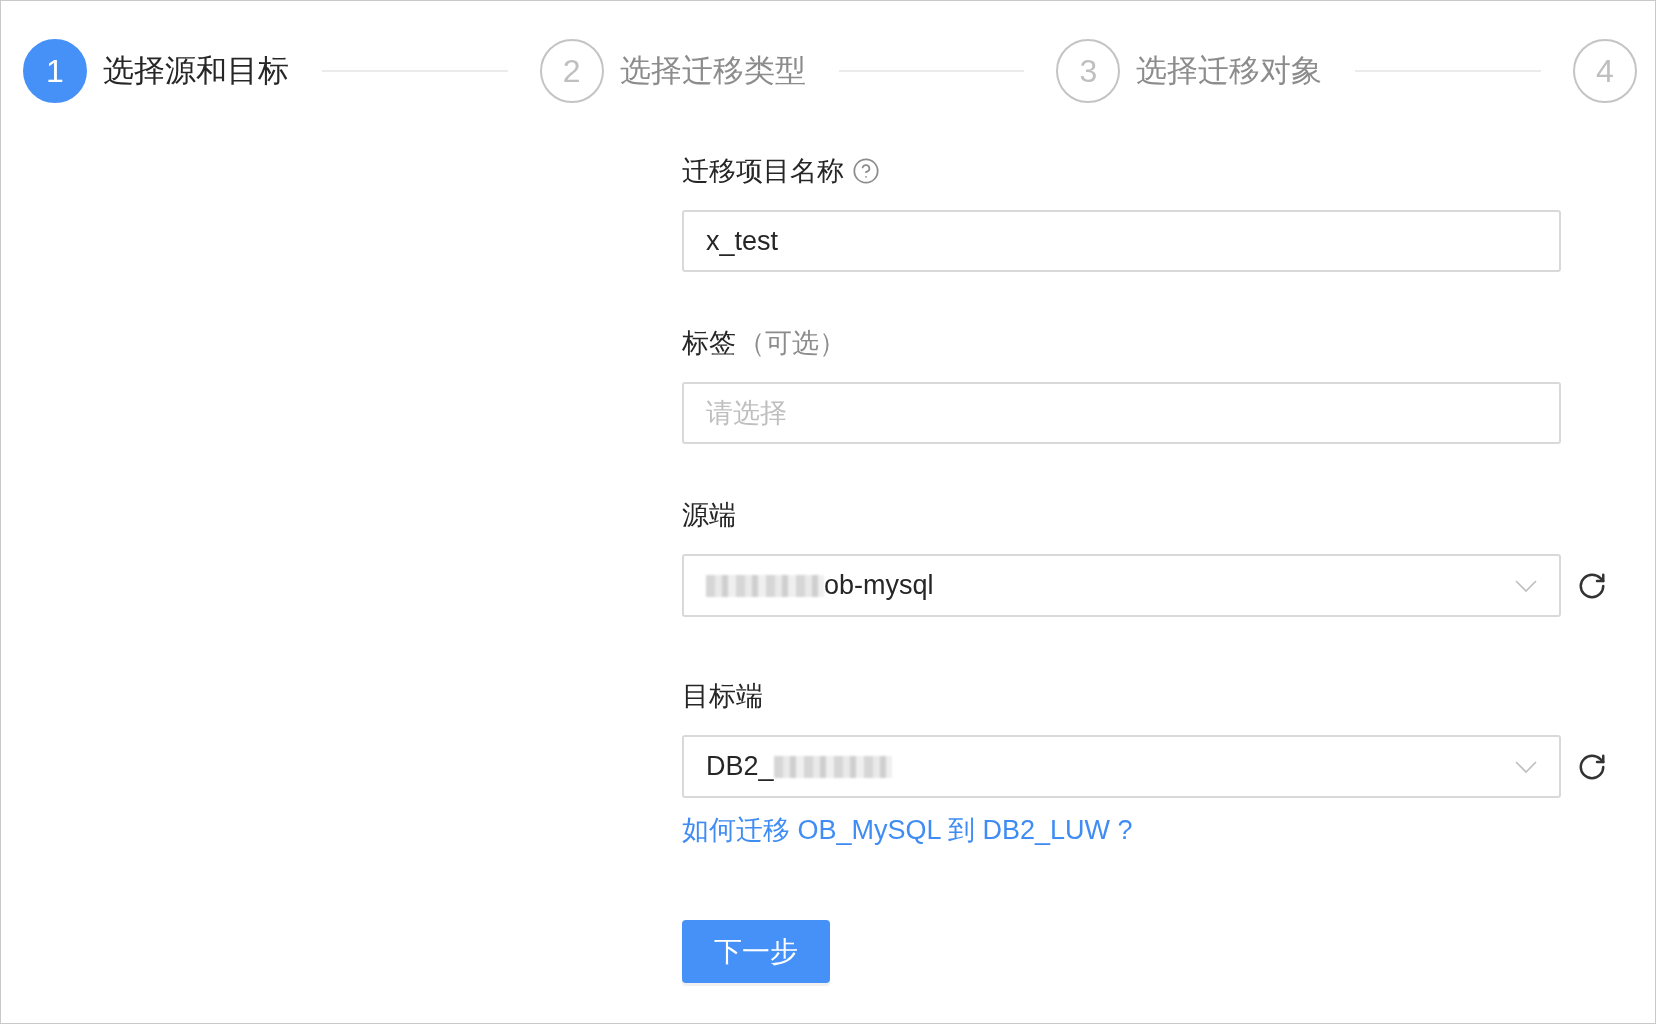 Image resolution: width=1656 pixels, height=1024 pixels. I want to click on step-number: 3, so click(1088, 71).